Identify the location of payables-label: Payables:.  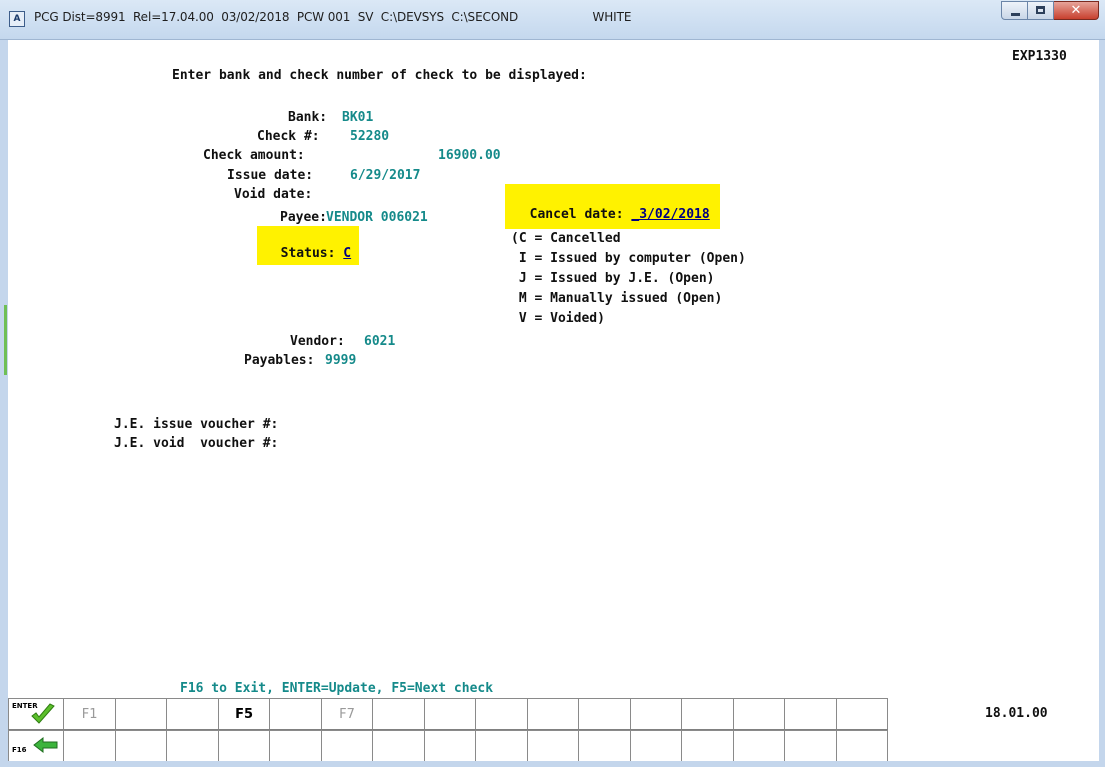
(279, 360).